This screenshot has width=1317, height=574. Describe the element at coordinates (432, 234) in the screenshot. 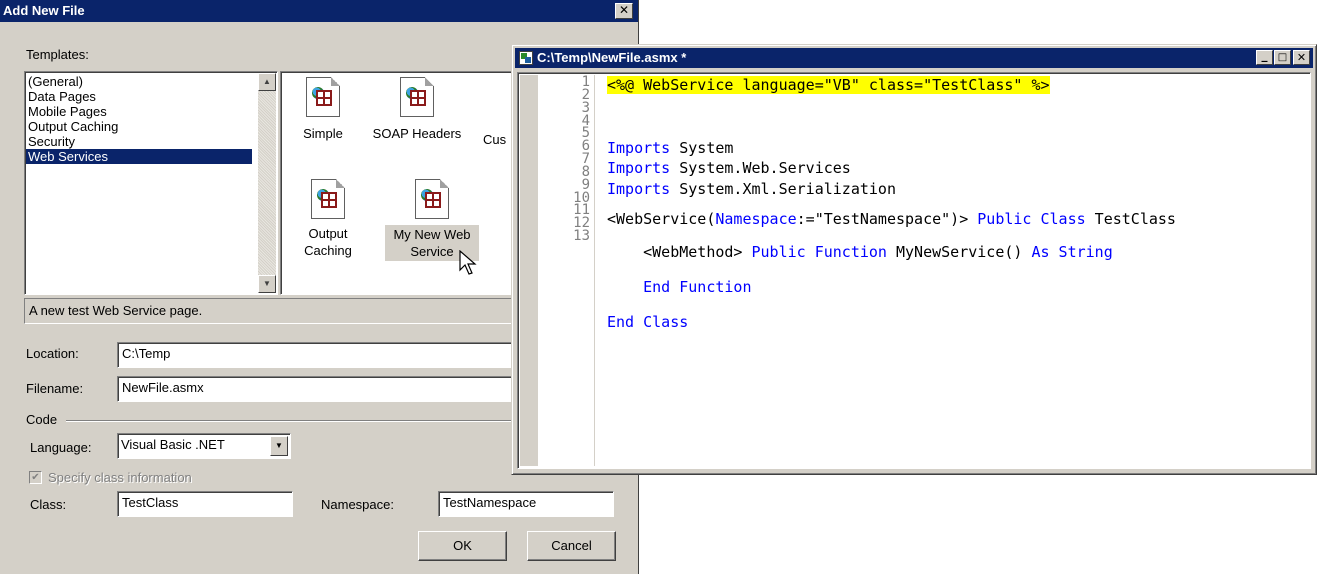

I see `template-label: My New Web` at that location.